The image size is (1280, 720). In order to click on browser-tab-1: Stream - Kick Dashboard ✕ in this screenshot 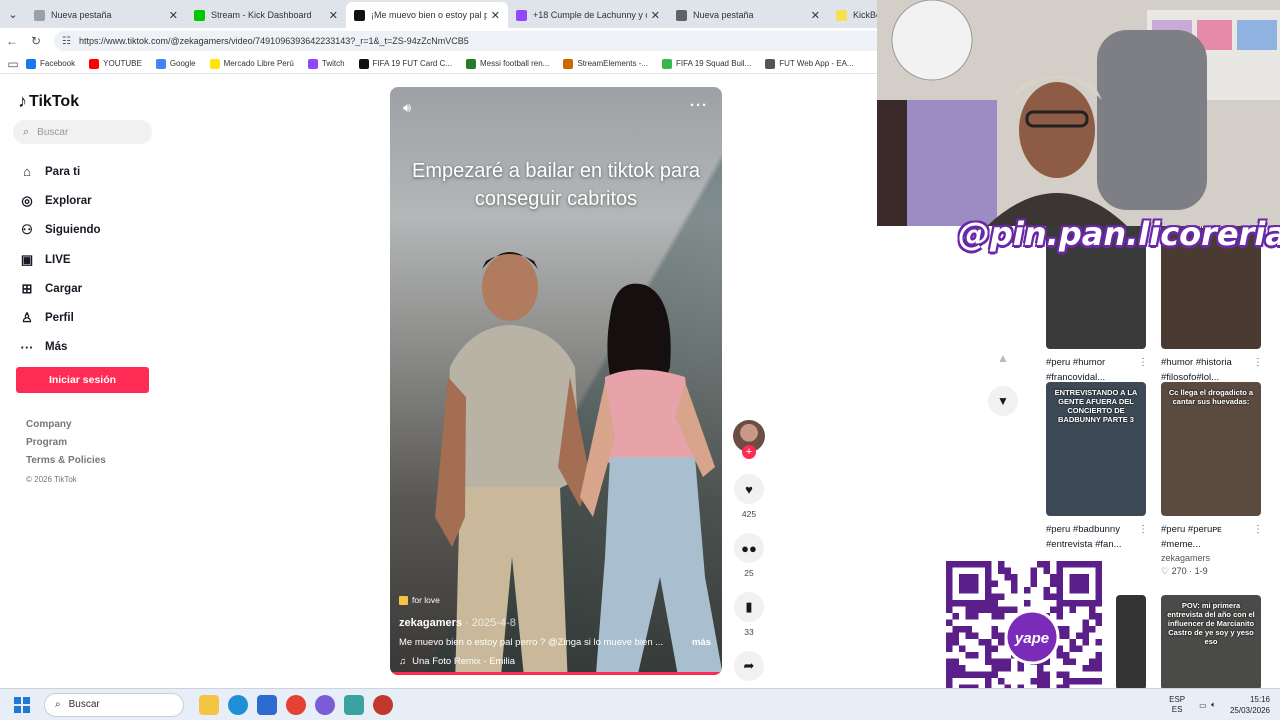, I will do `click(266, 15)`.